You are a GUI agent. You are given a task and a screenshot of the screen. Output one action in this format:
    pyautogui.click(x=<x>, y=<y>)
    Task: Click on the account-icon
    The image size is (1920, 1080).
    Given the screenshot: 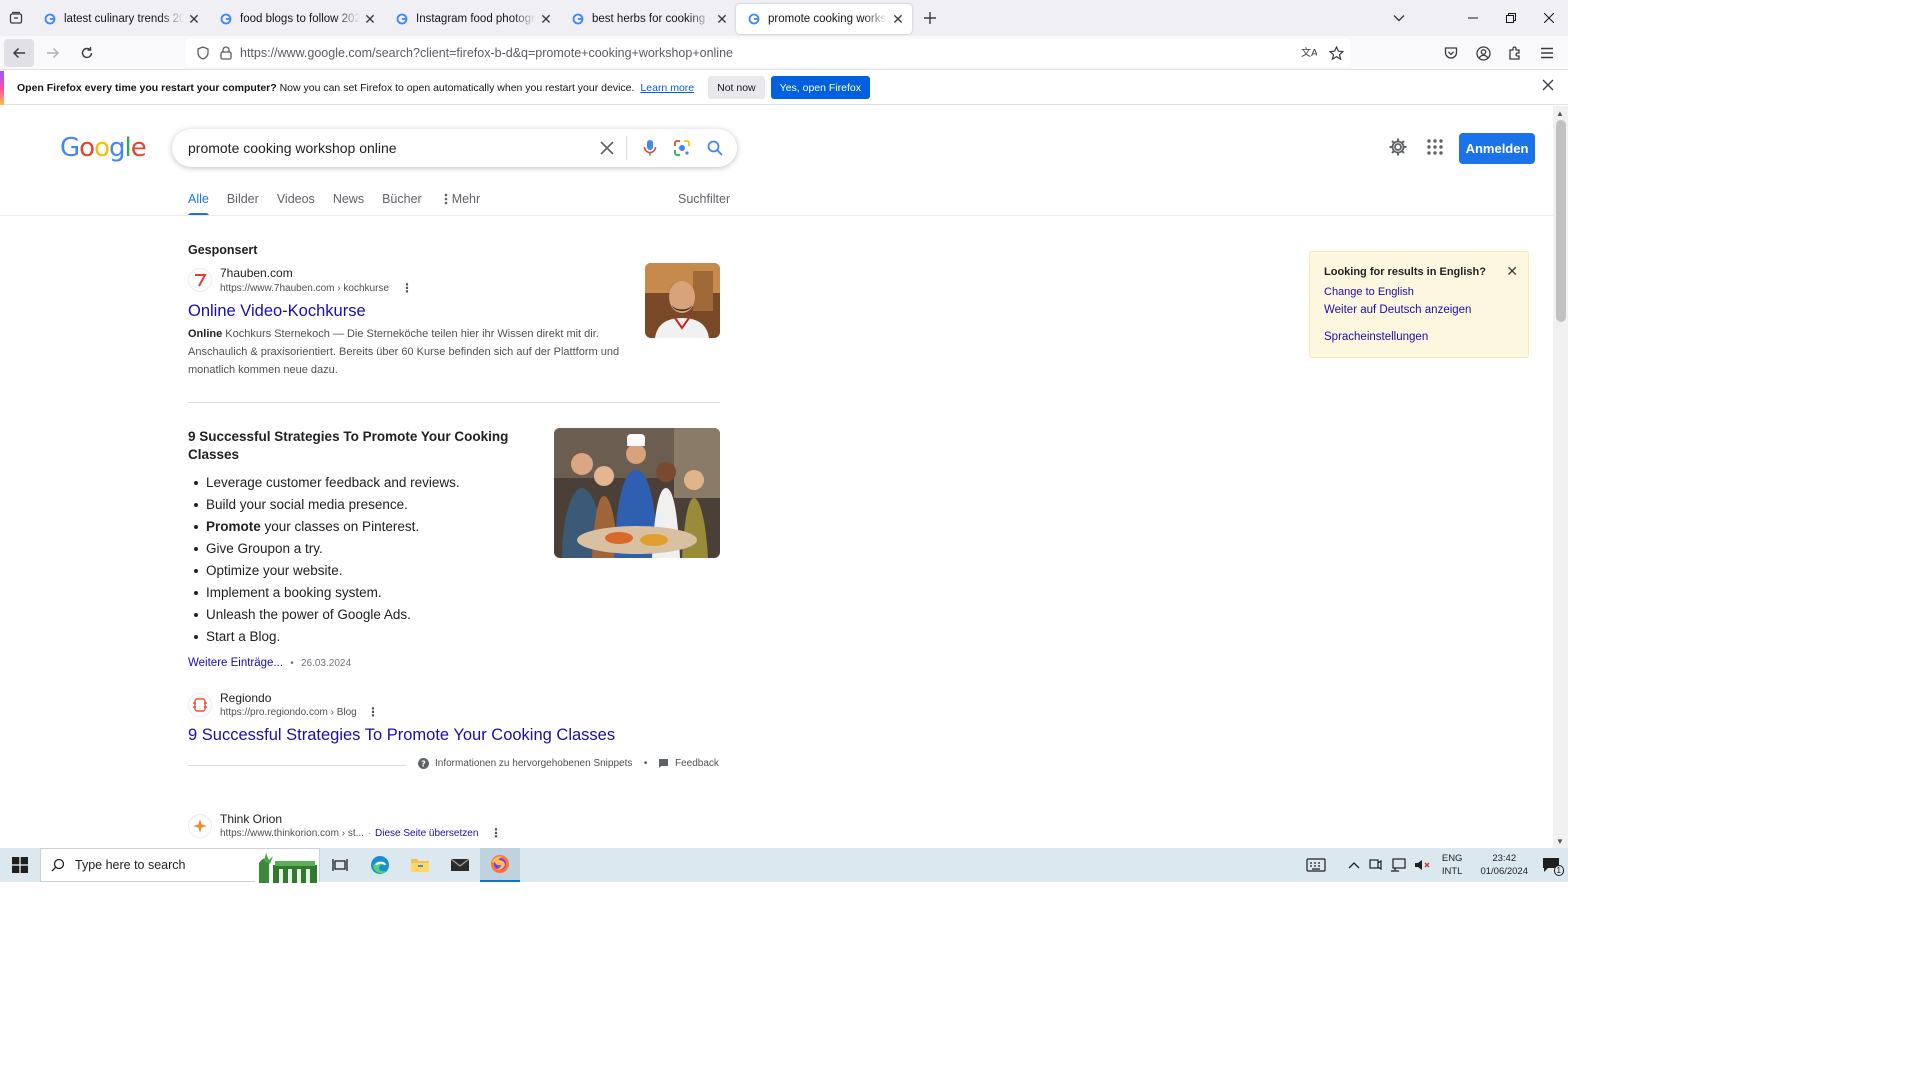 What is the action you would take?
    pyautogui.click(x=1483, y=53)
    